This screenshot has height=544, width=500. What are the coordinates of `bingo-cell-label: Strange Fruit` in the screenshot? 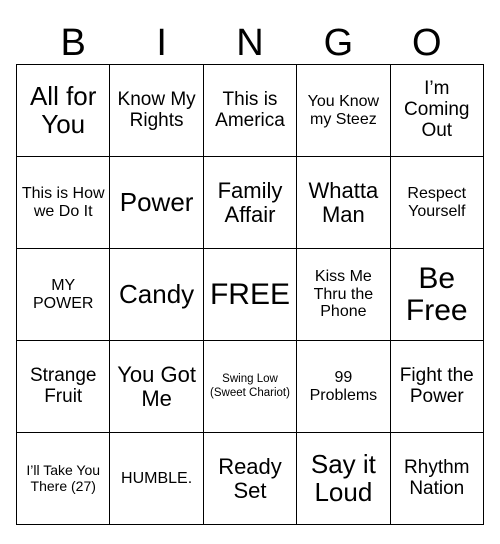 It's located at (63, 385).